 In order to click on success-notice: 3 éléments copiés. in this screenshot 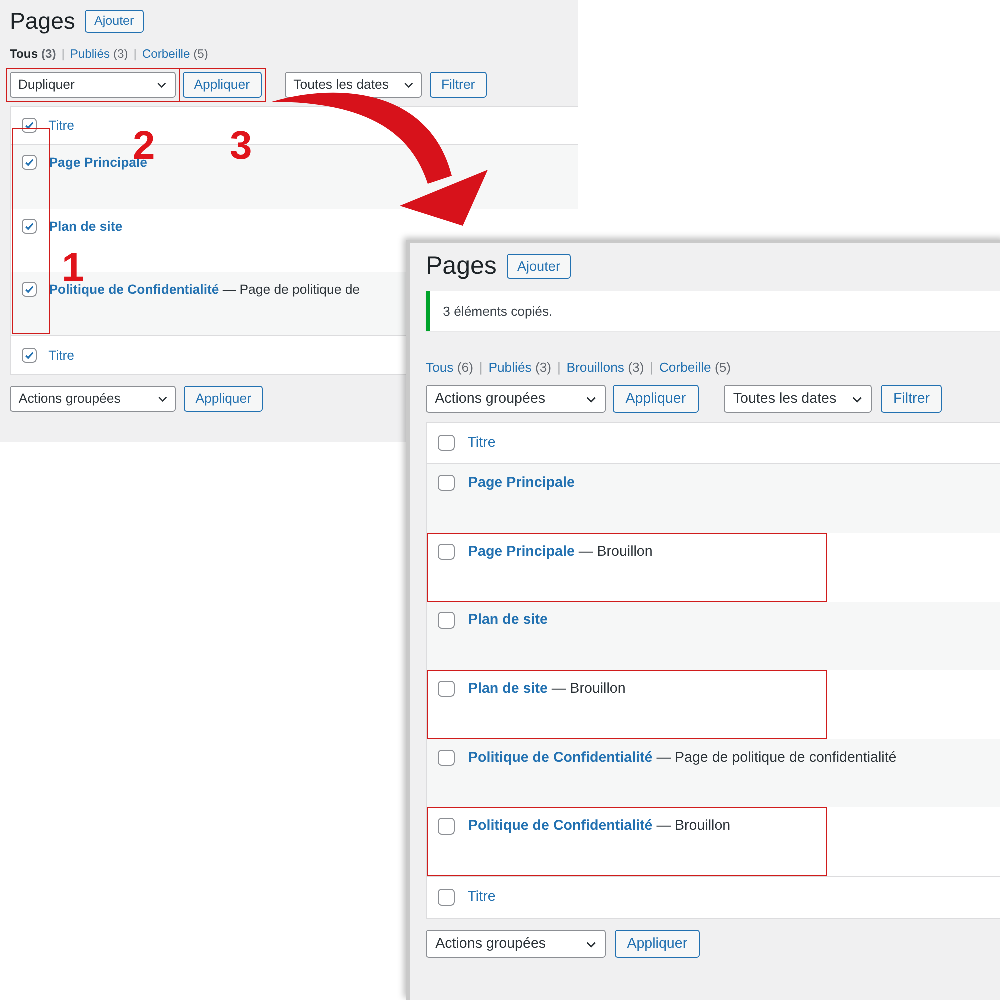, I will do `click(713, 311)`.